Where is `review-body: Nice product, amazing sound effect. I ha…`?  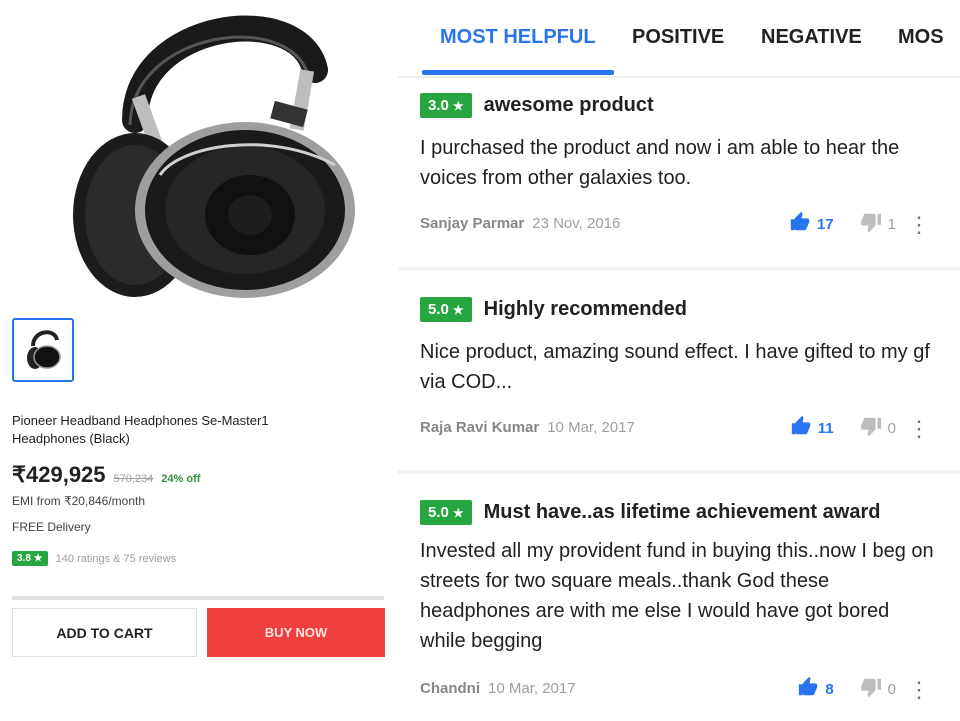 review-body: Nice product, amazing sound effect. I ha… is located at coordinates (675, 367).